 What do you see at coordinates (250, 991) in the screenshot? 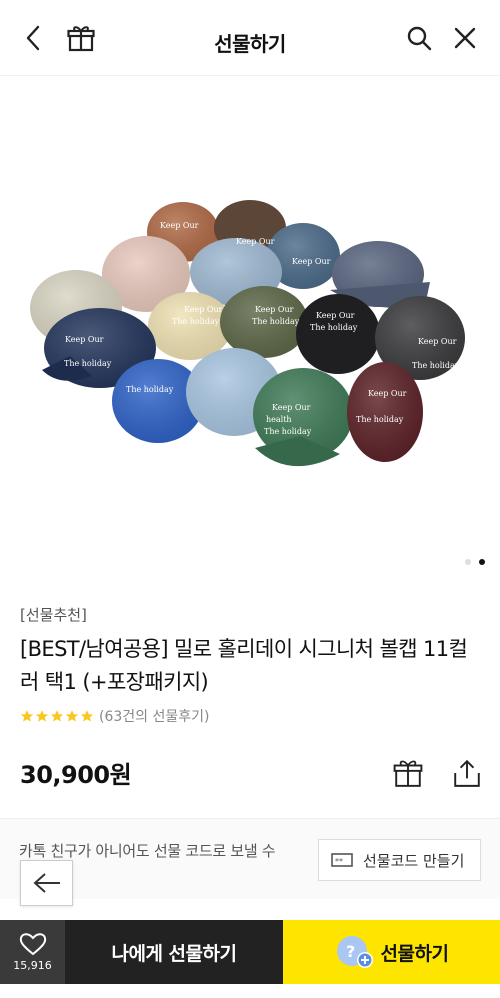
I see `safe-area` at bounding box center [250, 991].